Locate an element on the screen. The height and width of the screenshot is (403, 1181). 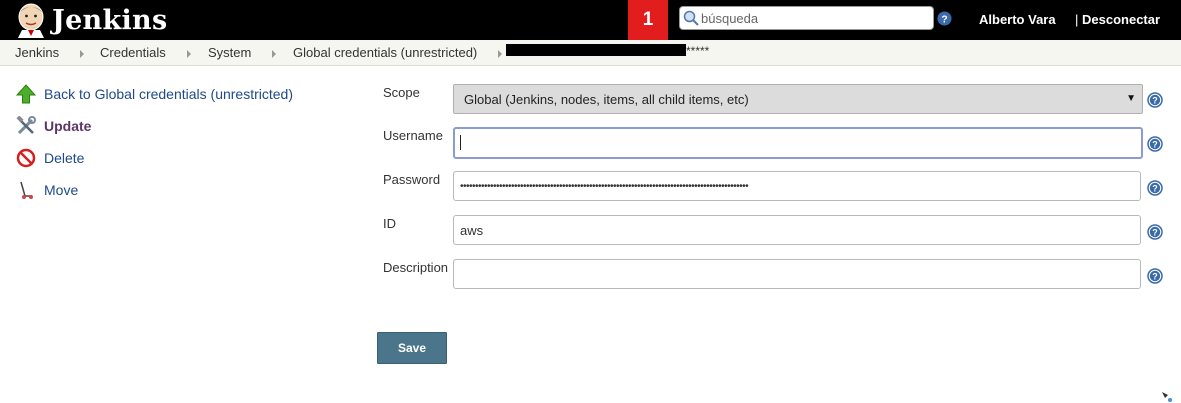
password-label: Password is located at coordinates (412, 179).